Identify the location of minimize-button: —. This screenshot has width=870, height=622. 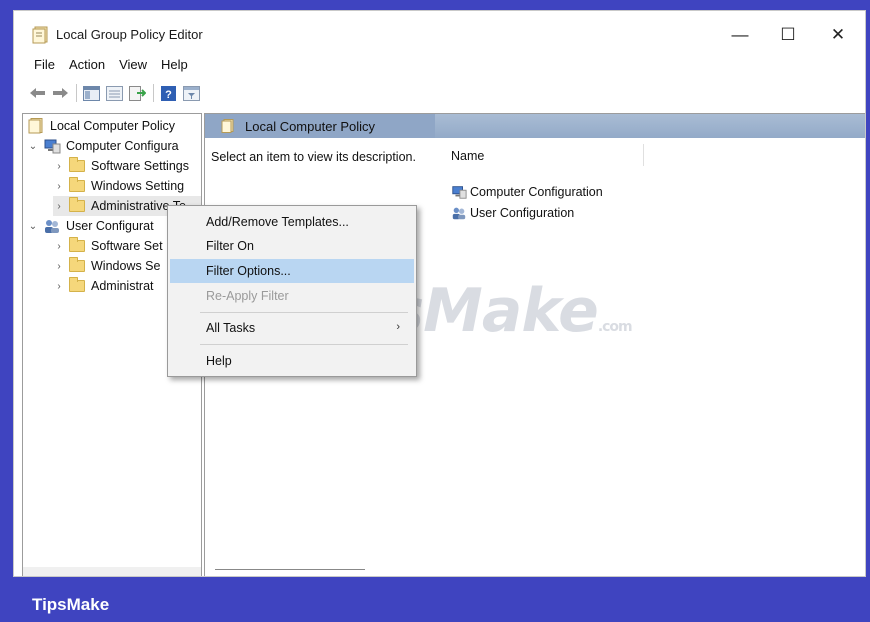
(740, 35).